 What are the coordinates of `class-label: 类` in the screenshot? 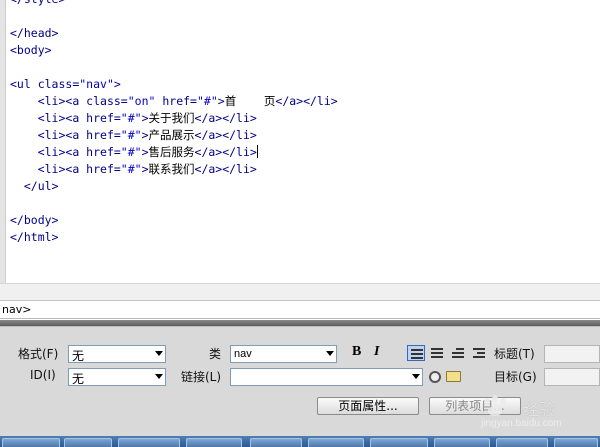 It's located at (215, 354).